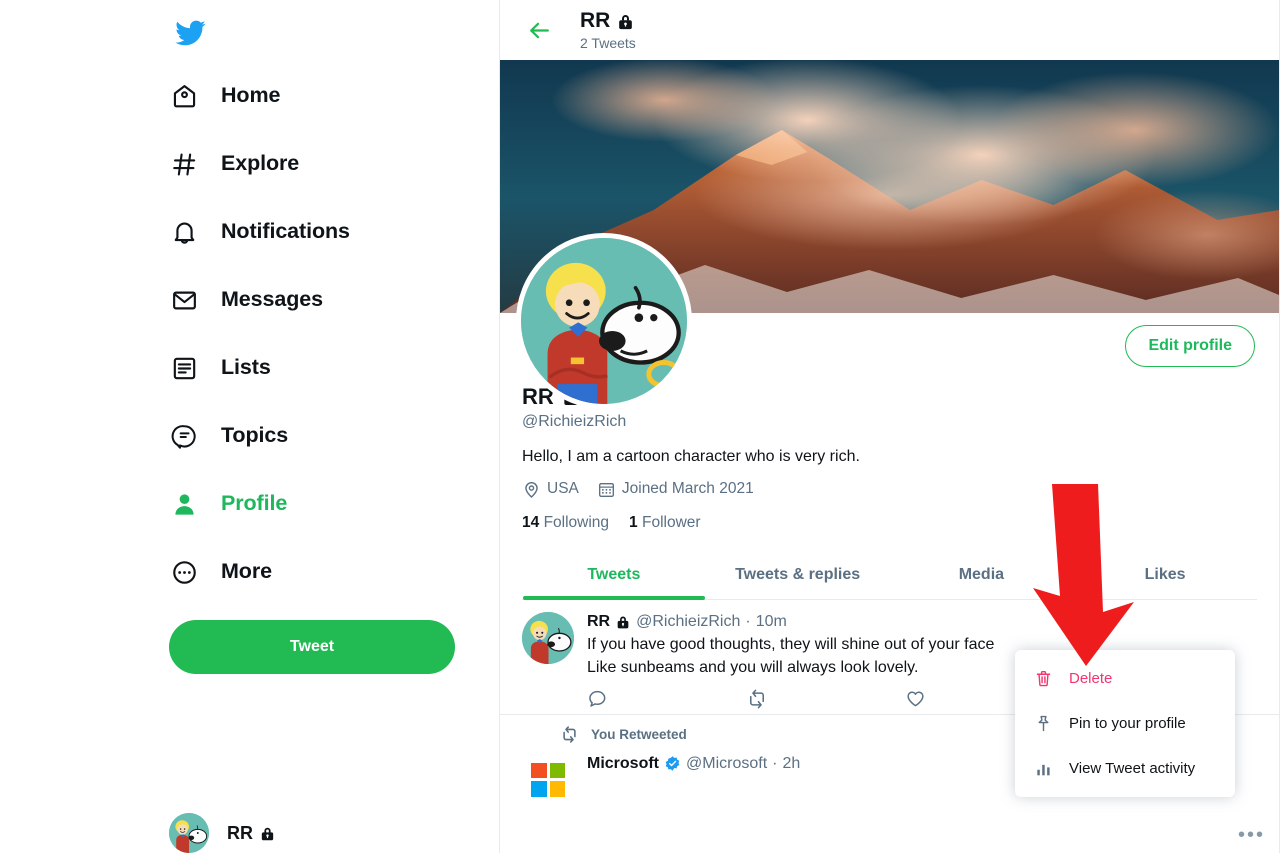  I want to click on sidebar-item-label: Notifications, so click(285, 231).